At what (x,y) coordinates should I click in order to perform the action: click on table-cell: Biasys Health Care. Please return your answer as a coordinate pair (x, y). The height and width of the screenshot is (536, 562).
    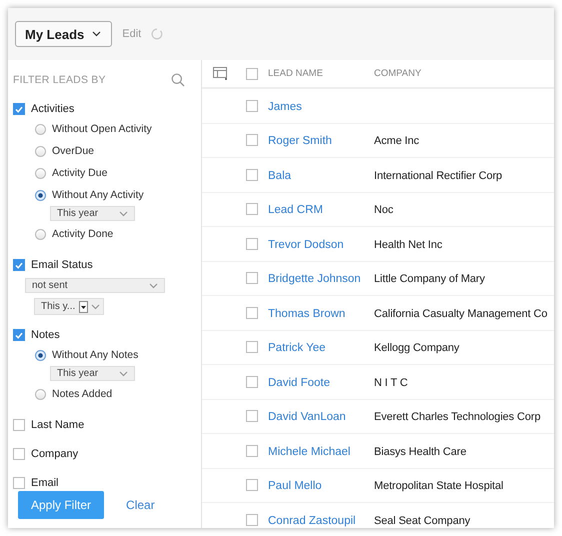
    Looking at the image, I should click on (420, 452).